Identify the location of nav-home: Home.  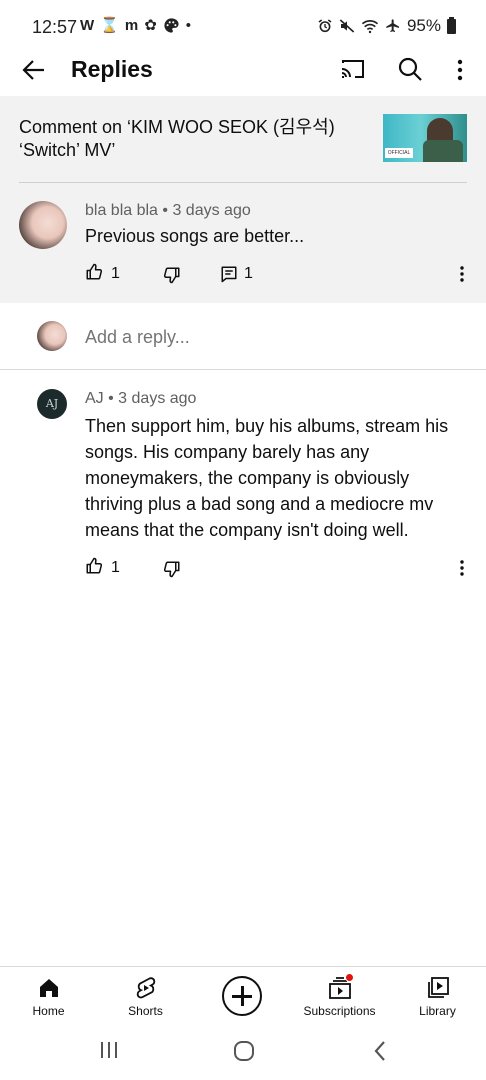
(48, 996).